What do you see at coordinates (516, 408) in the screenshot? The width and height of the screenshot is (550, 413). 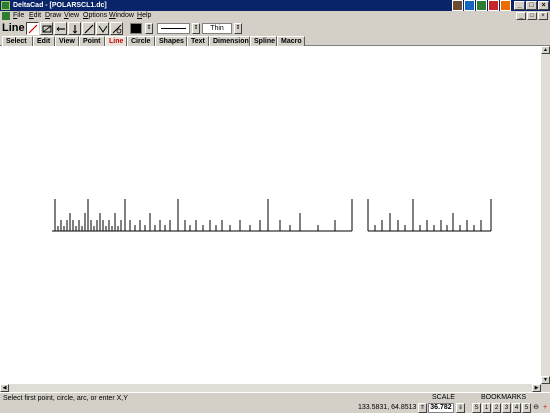 I see `bookmark-4-button: 4` at bounding box center [516, 408].